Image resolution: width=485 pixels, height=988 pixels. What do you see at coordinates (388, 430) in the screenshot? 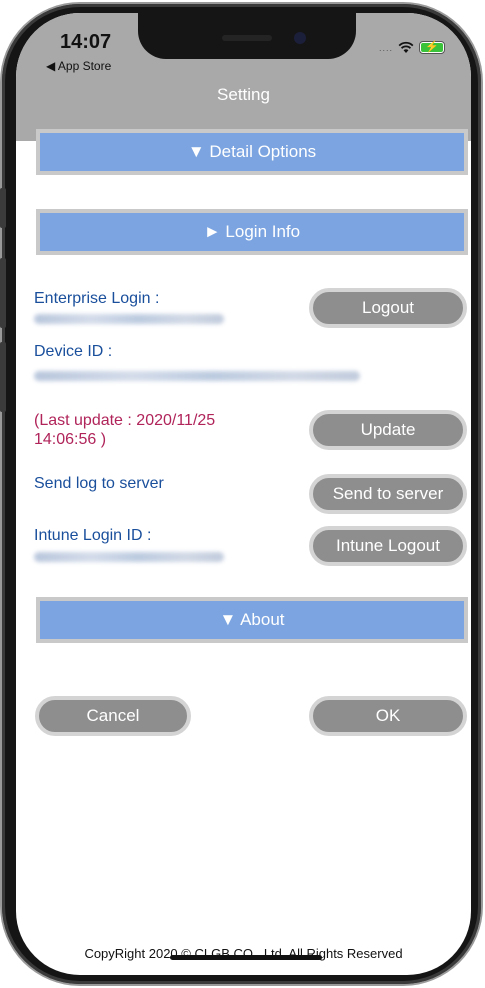
I see `update-button: Update` at bounding box center [388, 430].